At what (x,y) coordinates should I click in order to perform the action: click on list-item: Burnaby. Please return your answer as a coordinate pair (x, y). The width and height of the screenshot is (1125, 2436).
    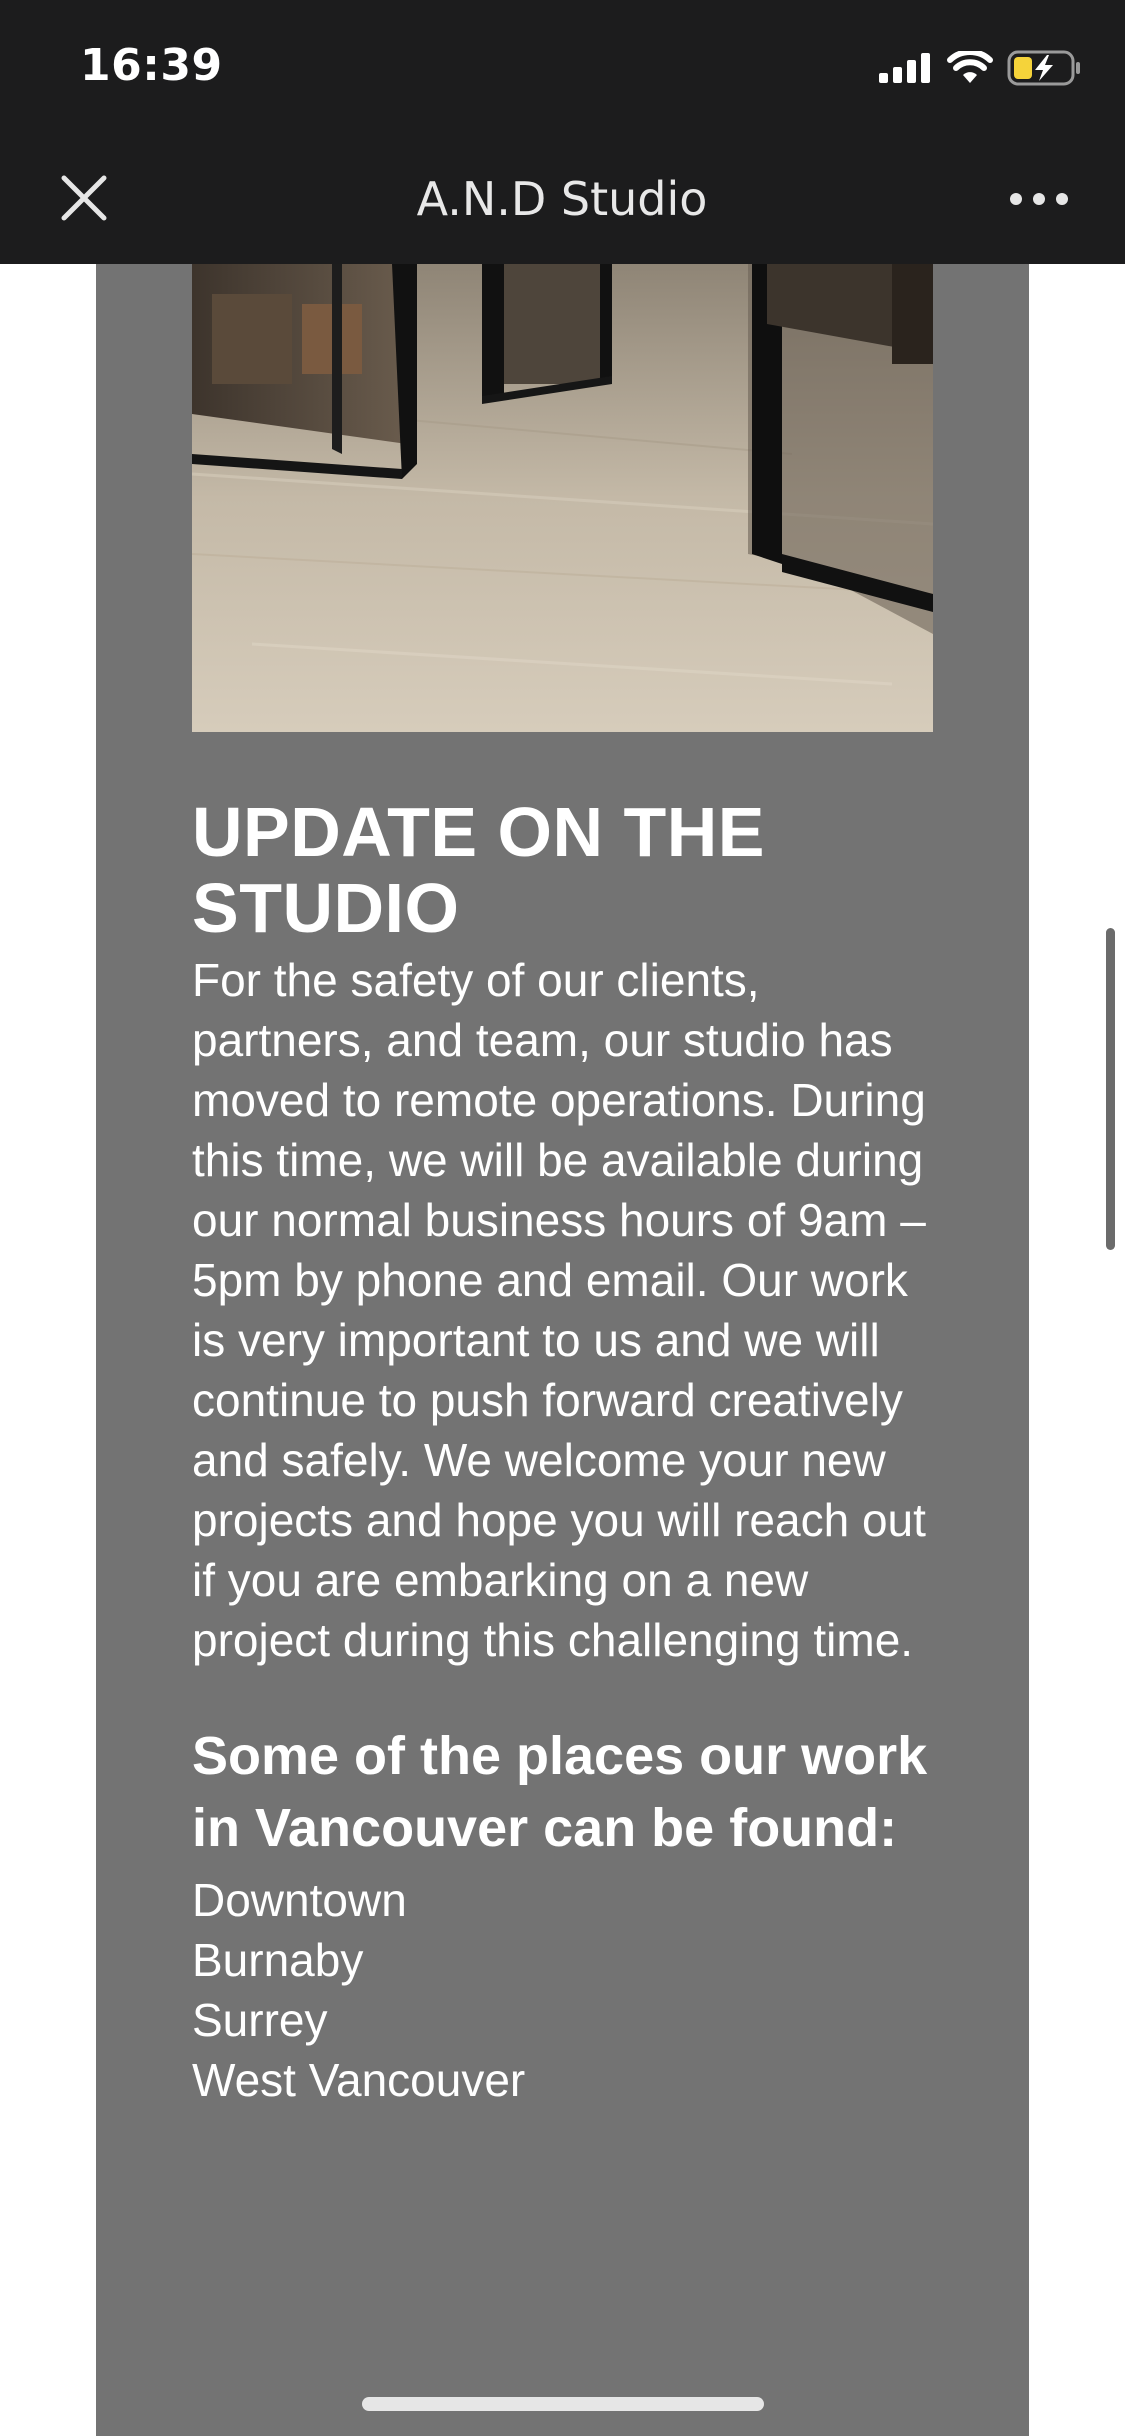
    Looking at the image, I should click on (278, 1960).